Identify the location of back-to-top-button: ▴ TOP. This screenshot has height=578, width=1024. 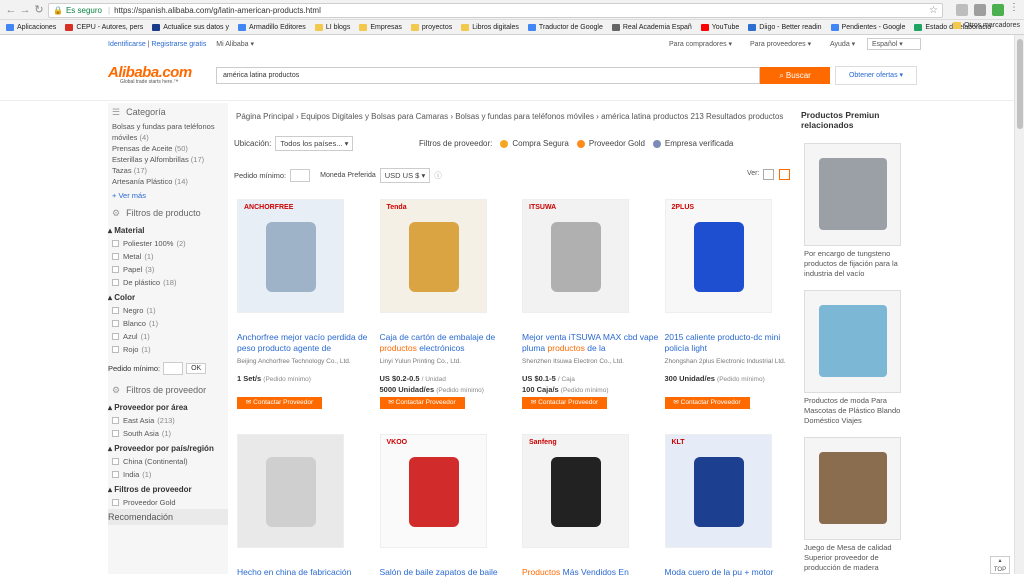
(1000, 565).